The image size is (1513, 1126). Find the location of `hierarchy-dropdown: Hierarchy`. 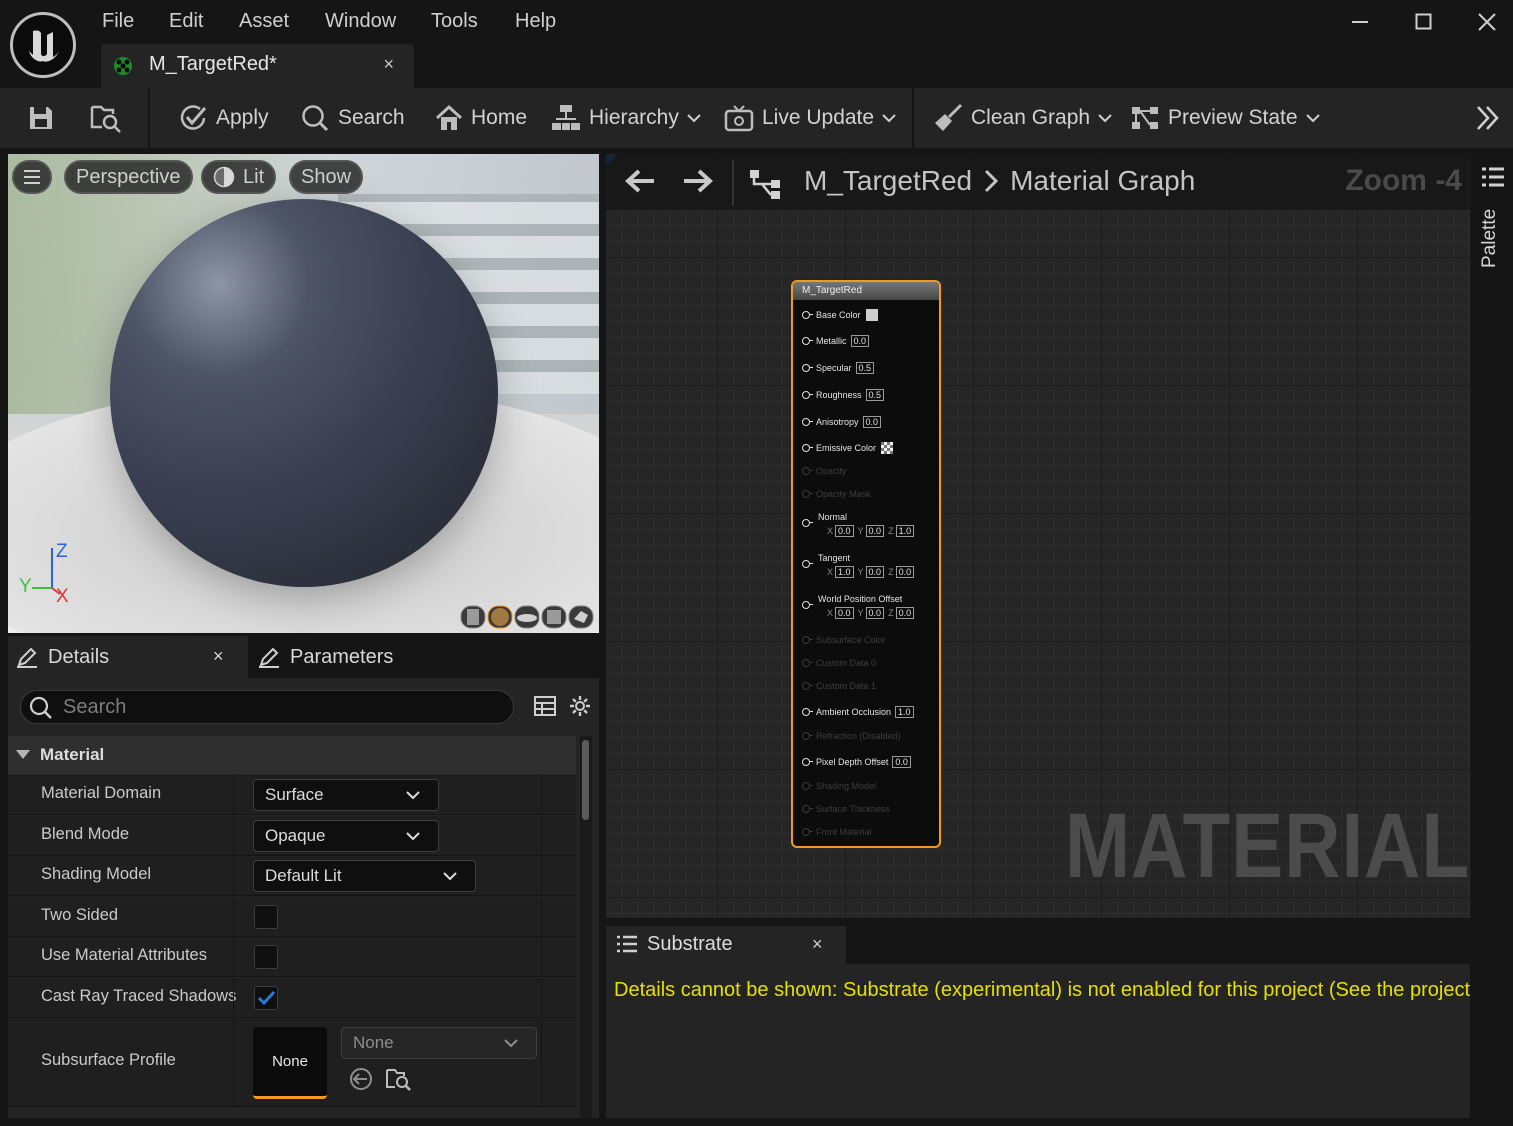

hierarchy-dropdown: Hierarchy is located at coordinates (630, 118).